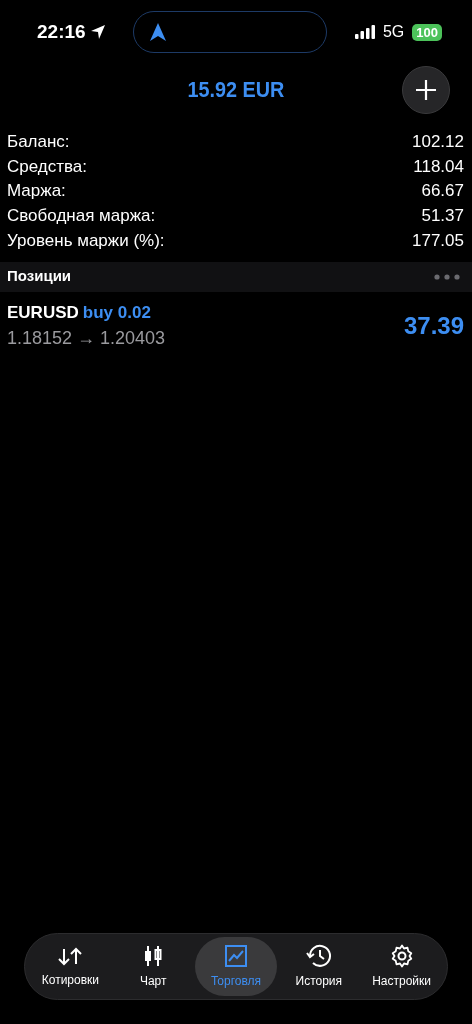 Image resolution: width=472 pixels, height=1024 pixels. Describe the element at coordinates (364, 32) in the screenshot. I see `signal-icon` at that location.